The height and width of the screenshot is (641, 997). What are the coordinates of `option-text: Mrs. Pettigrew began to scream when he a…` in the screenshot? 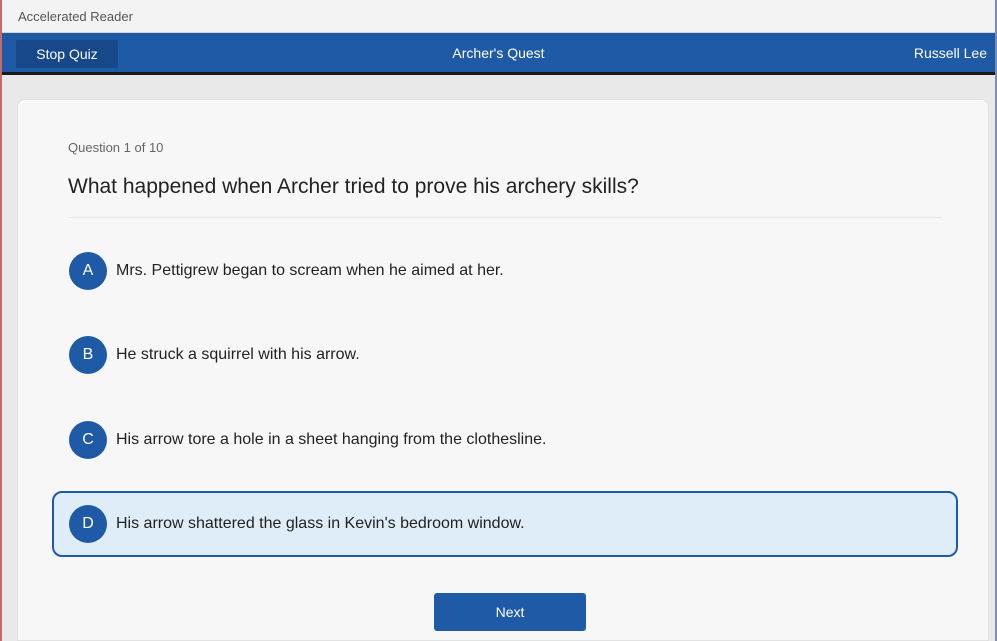 It's located at (310, 270).